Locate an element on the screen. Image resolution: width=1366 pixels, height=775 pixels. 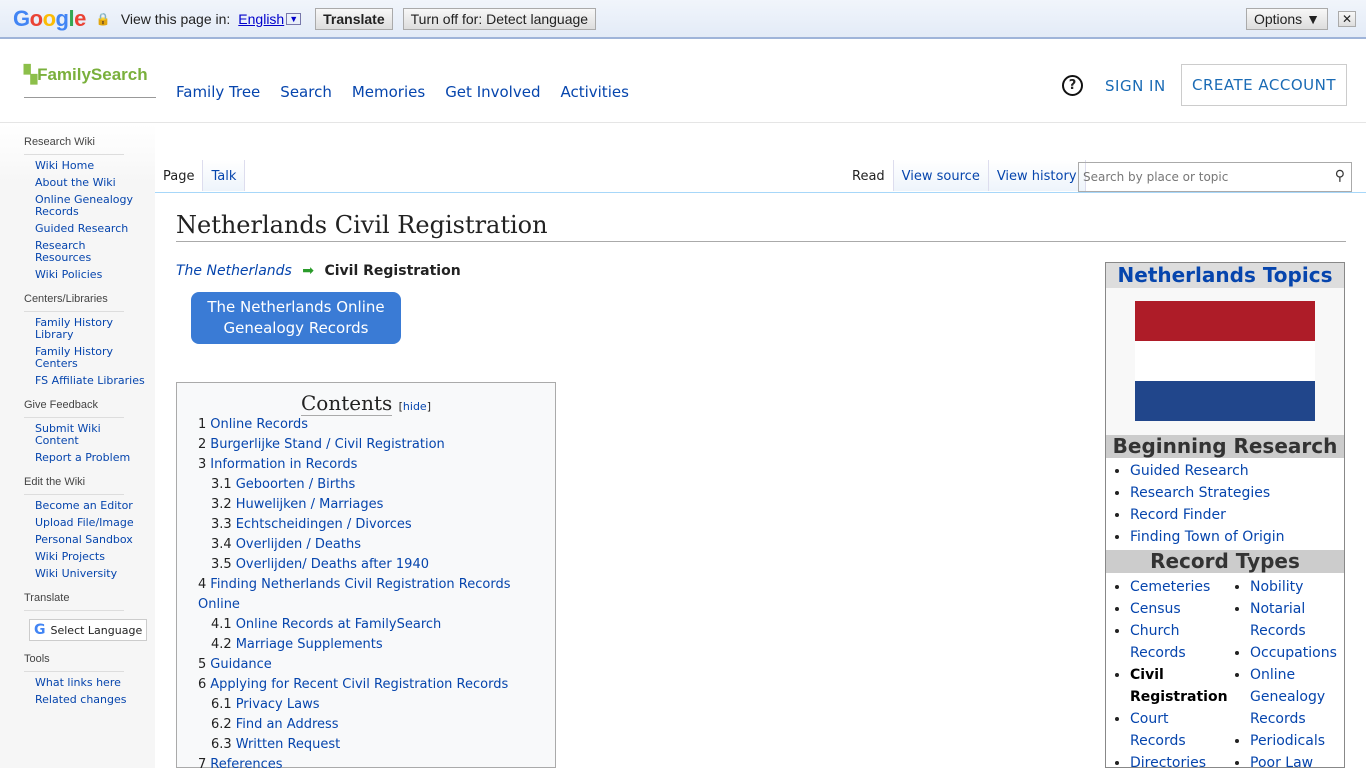
link-research-strategies: Research Strategies is located at coordinates (1200, 493).